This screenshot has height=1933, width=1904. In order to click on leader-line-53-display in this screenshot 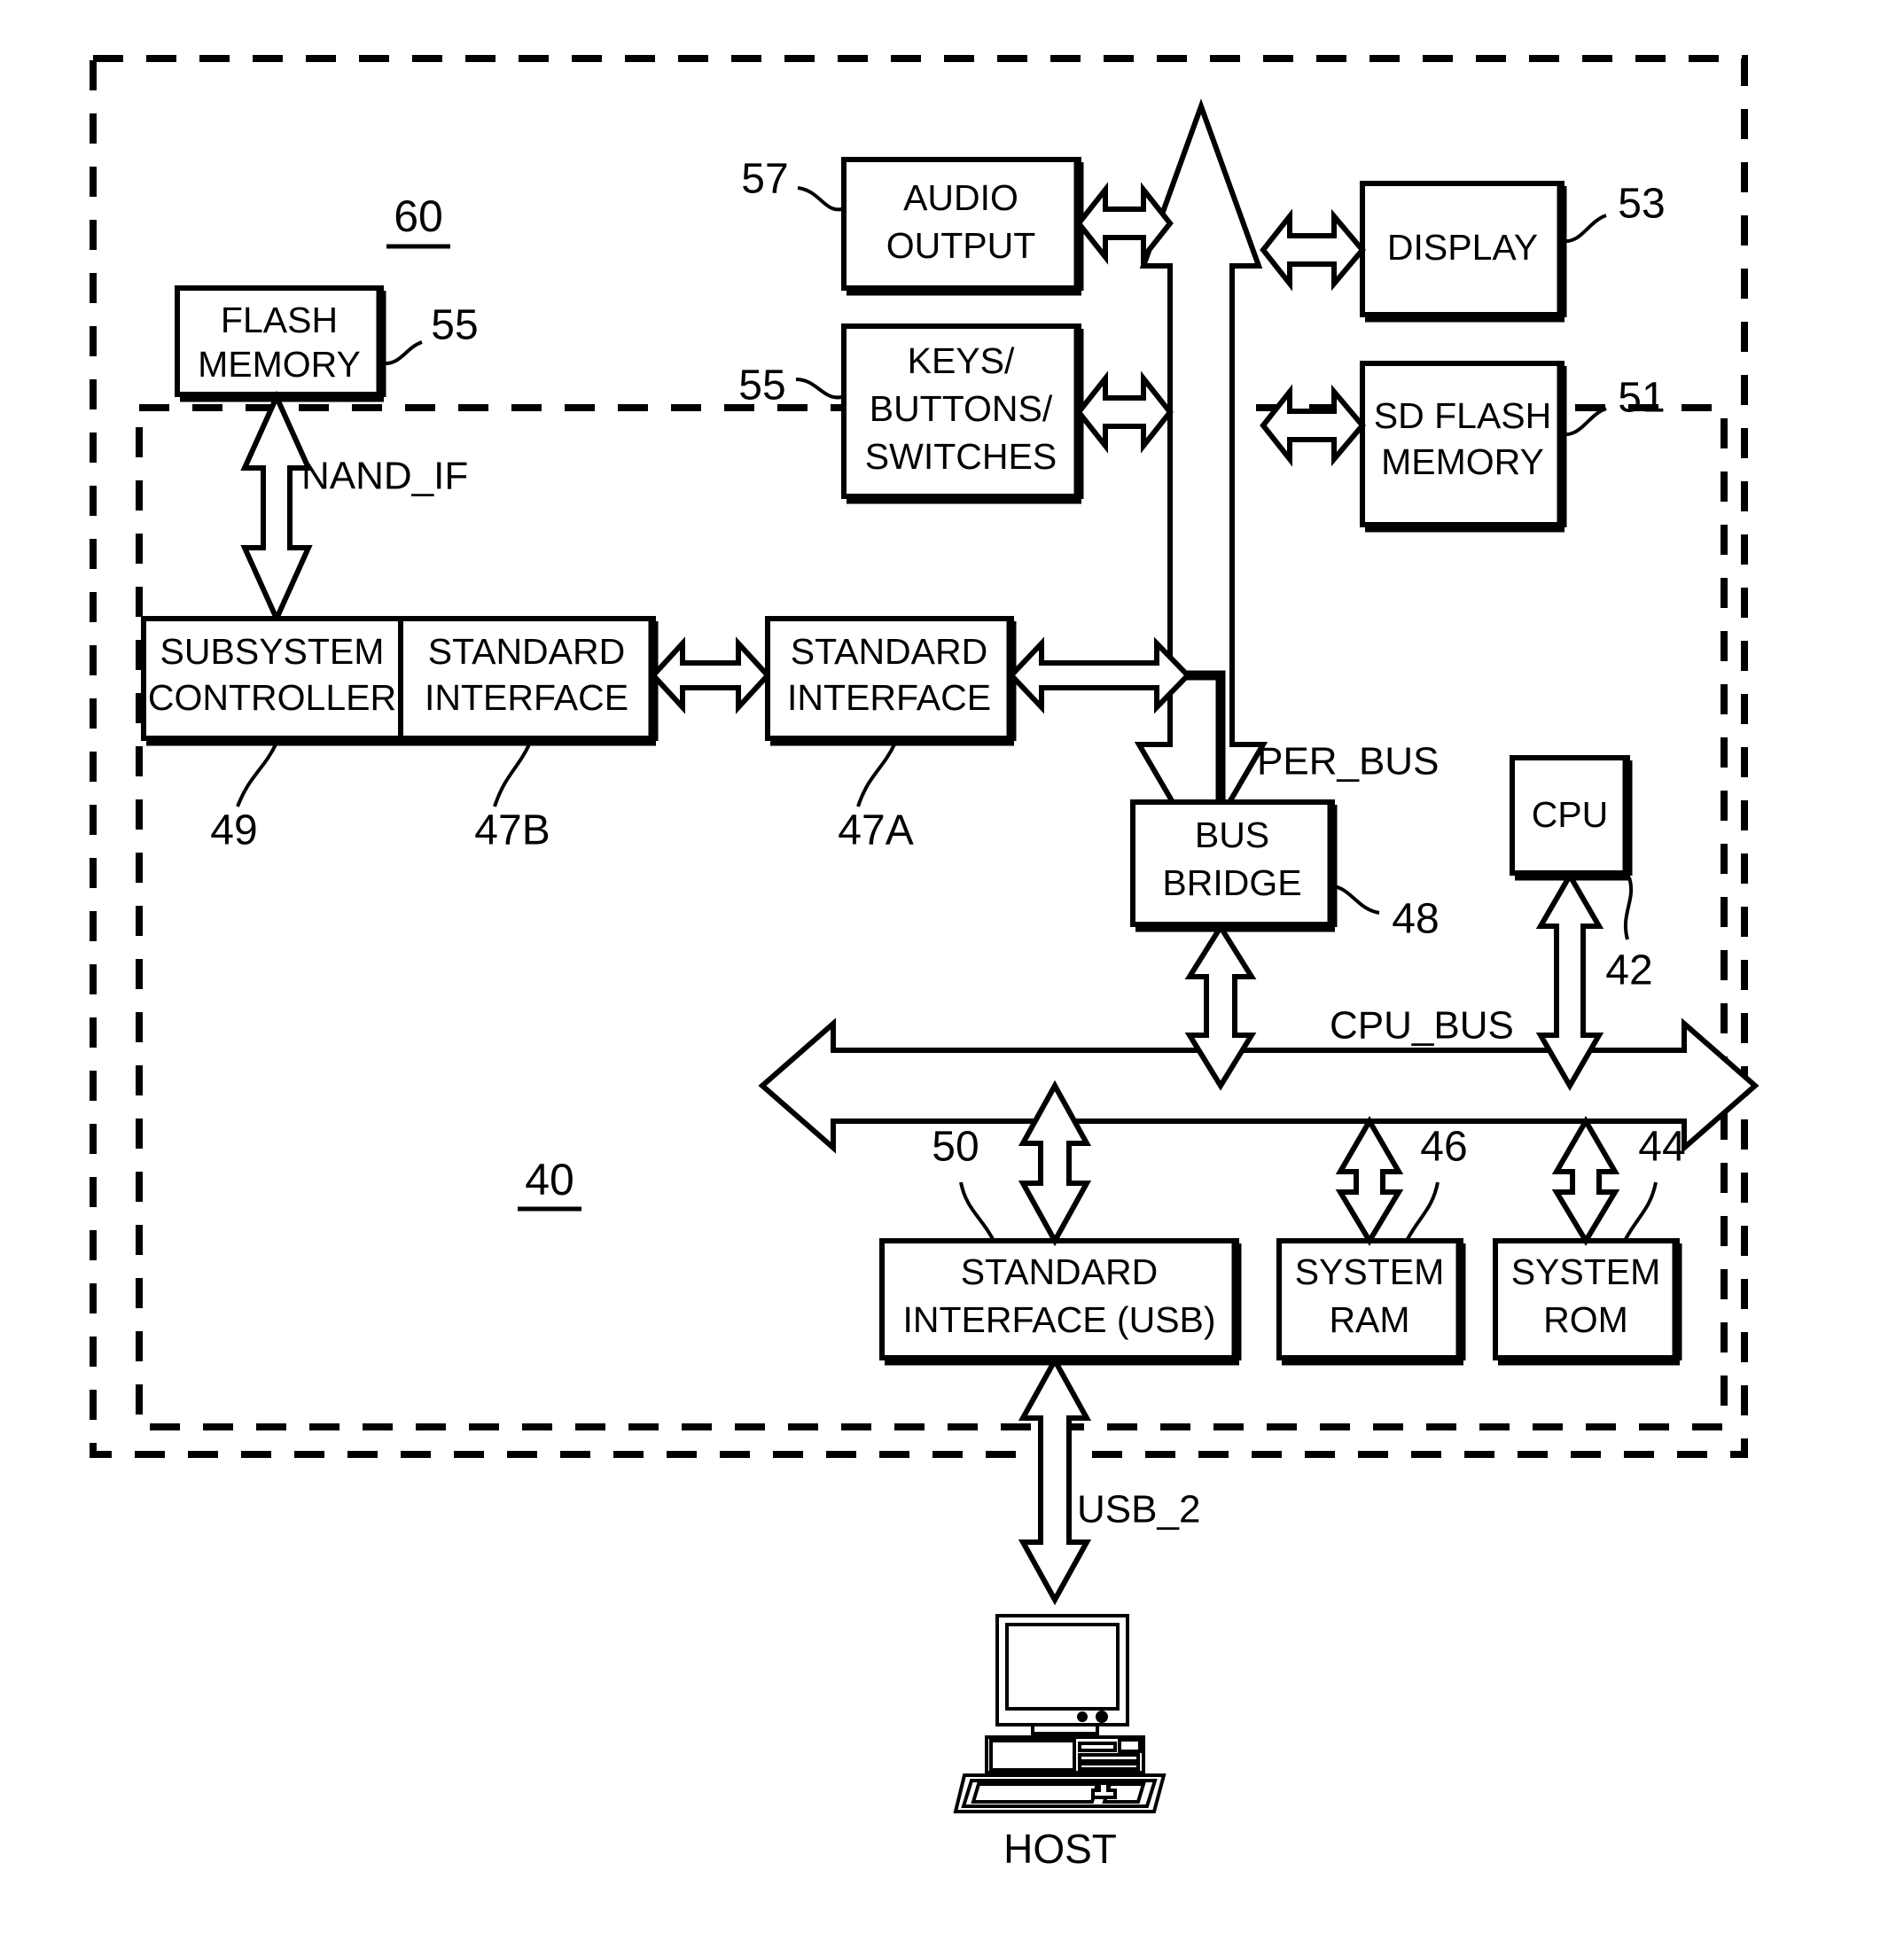, I will do `click(1585, 229)`.